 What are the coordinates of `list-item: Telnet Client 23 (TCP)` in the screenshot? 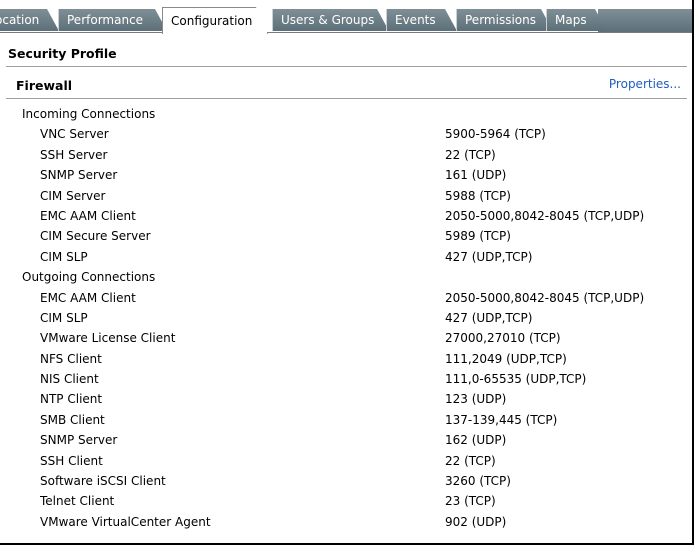 It's located at (345, 501).